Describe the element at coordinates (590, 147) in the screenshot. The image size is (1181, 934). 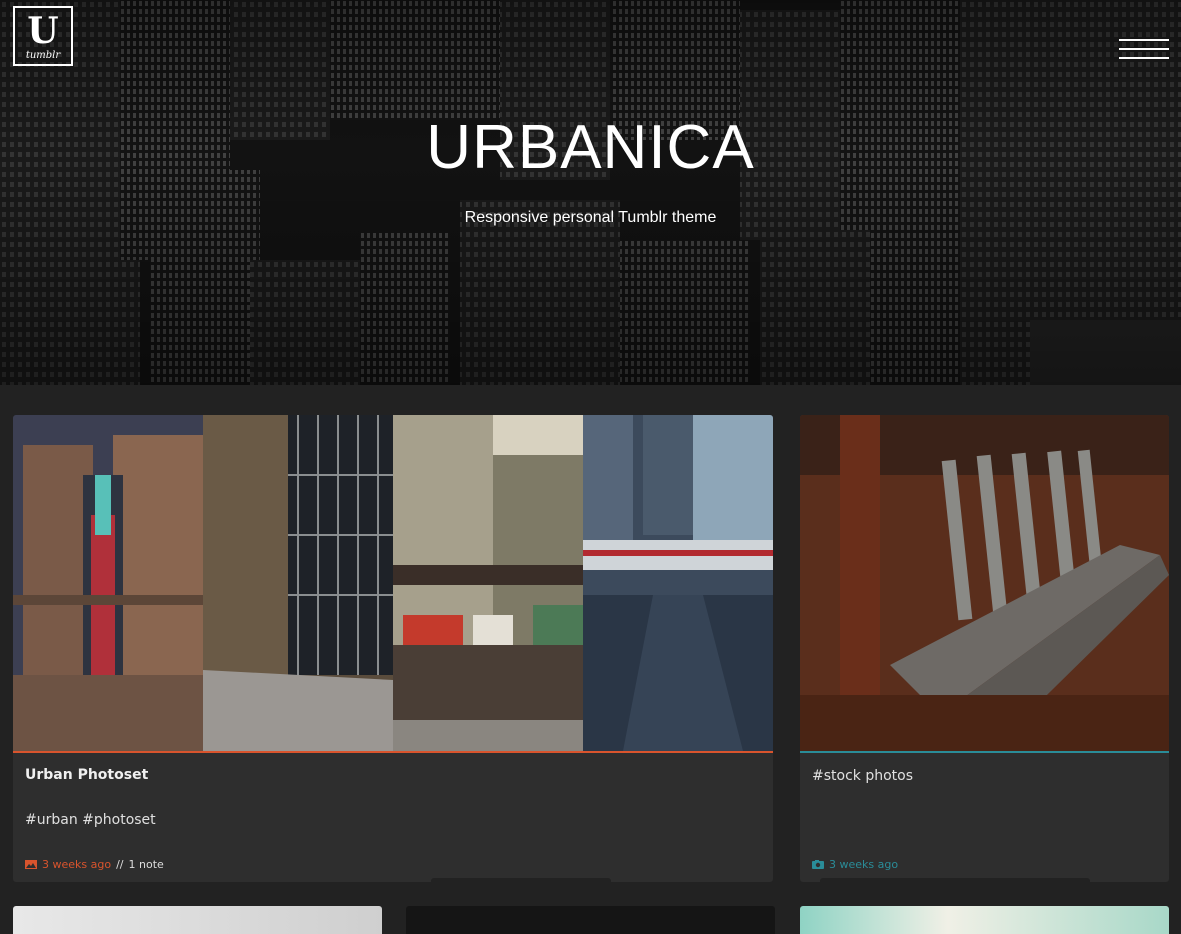
I see `site-title: URBANICA` at that location.